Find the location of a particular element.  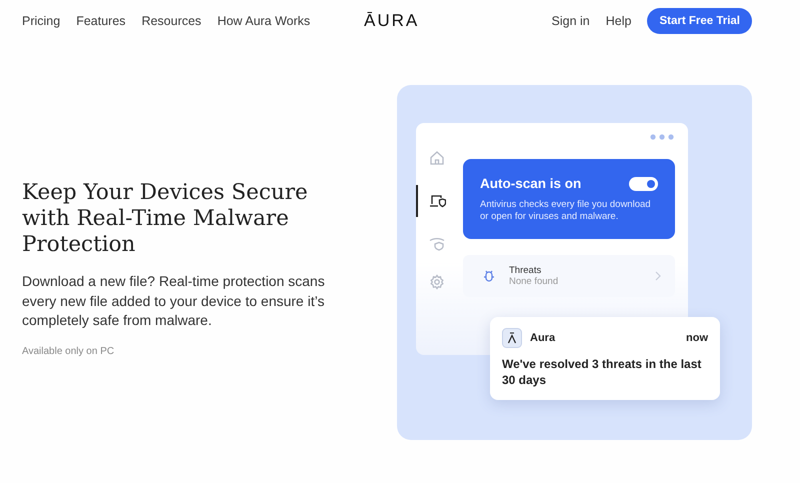

logo: ĀURA is located at coordinates (392, 21).